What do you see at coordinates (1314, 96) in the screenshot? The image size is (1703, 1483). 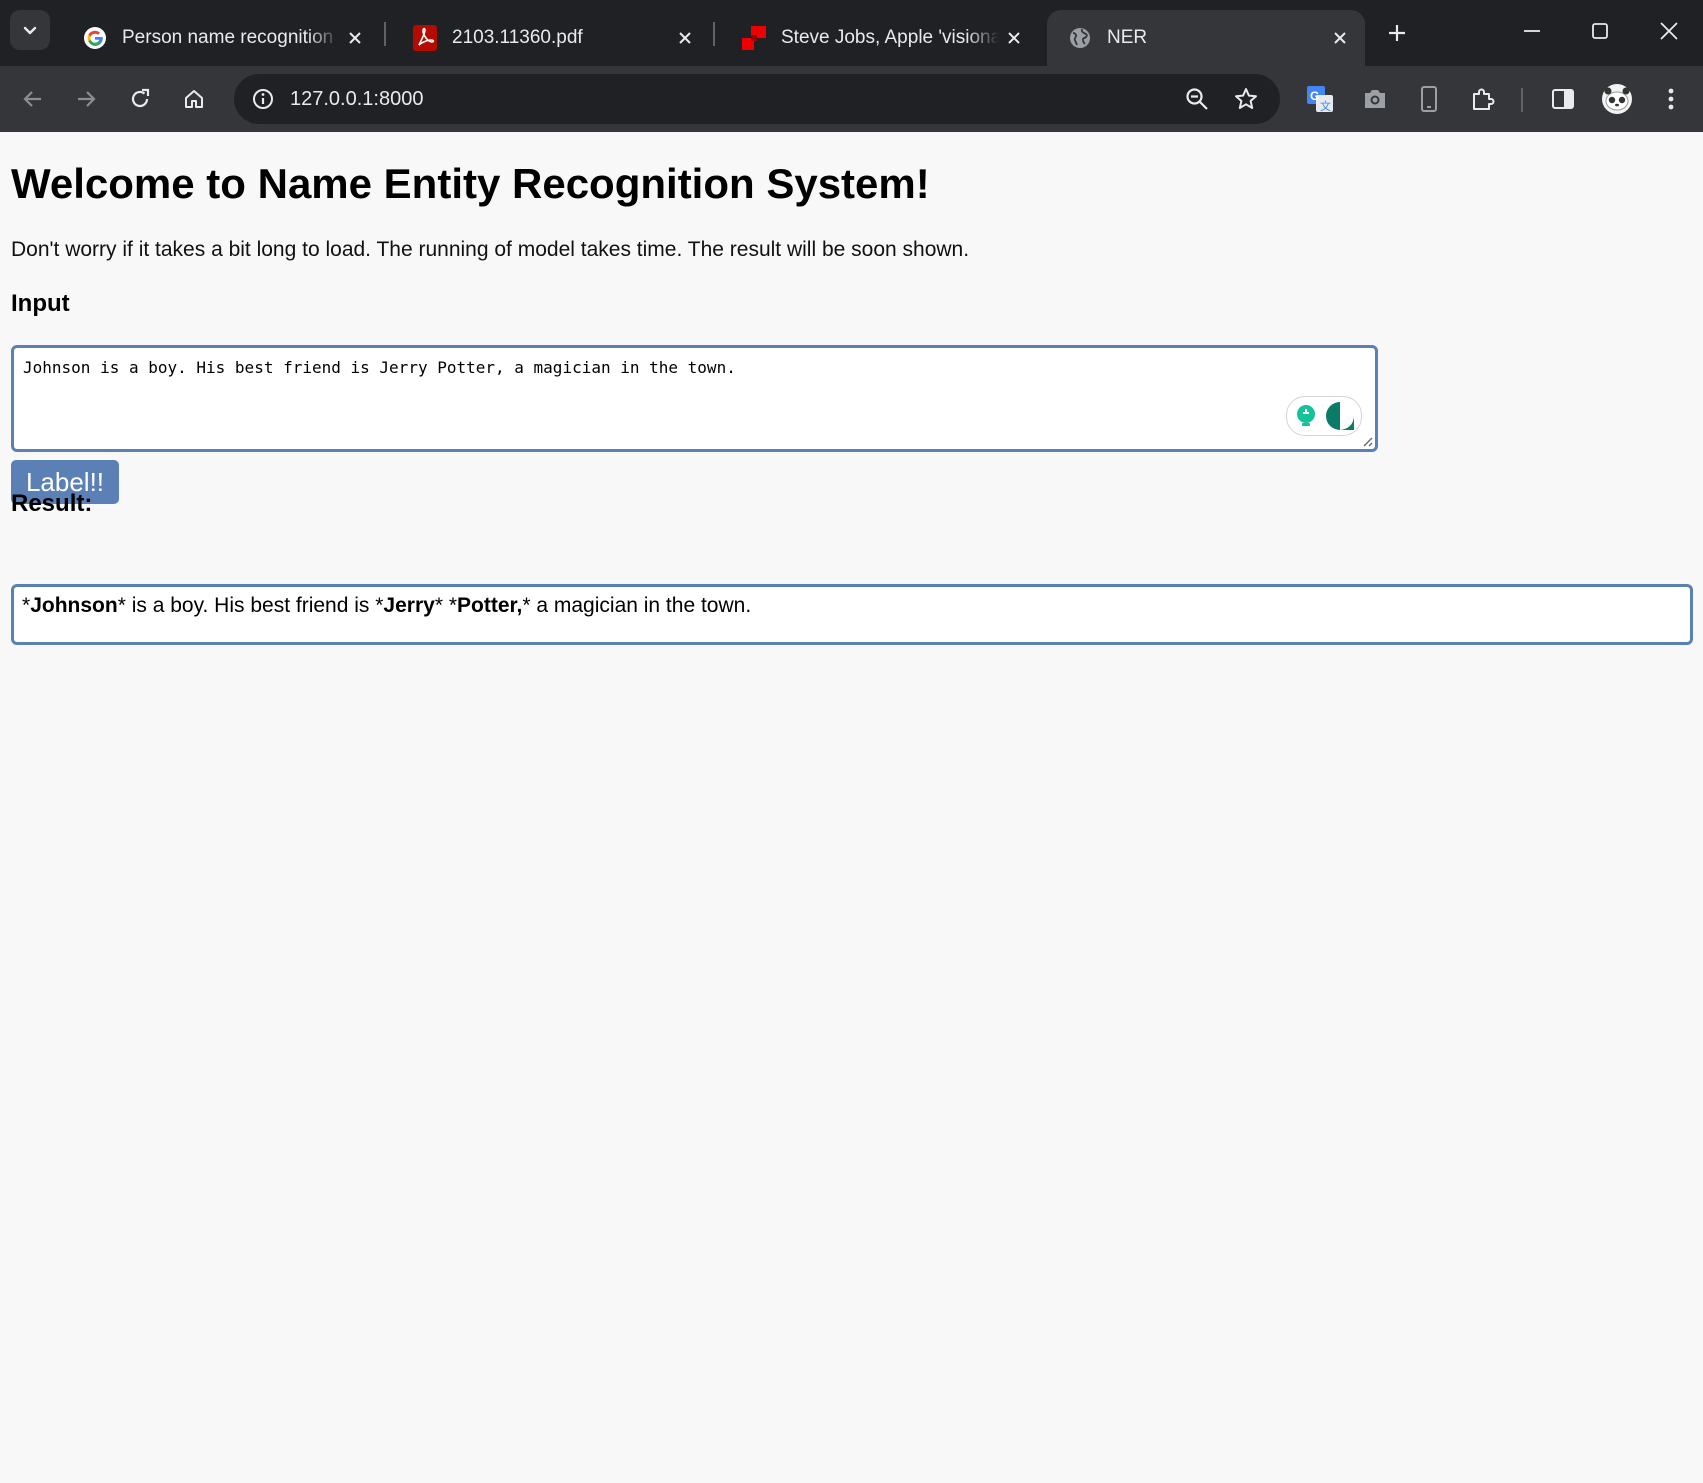 I see `svg-text: G` at bounding box center [1314, 96].